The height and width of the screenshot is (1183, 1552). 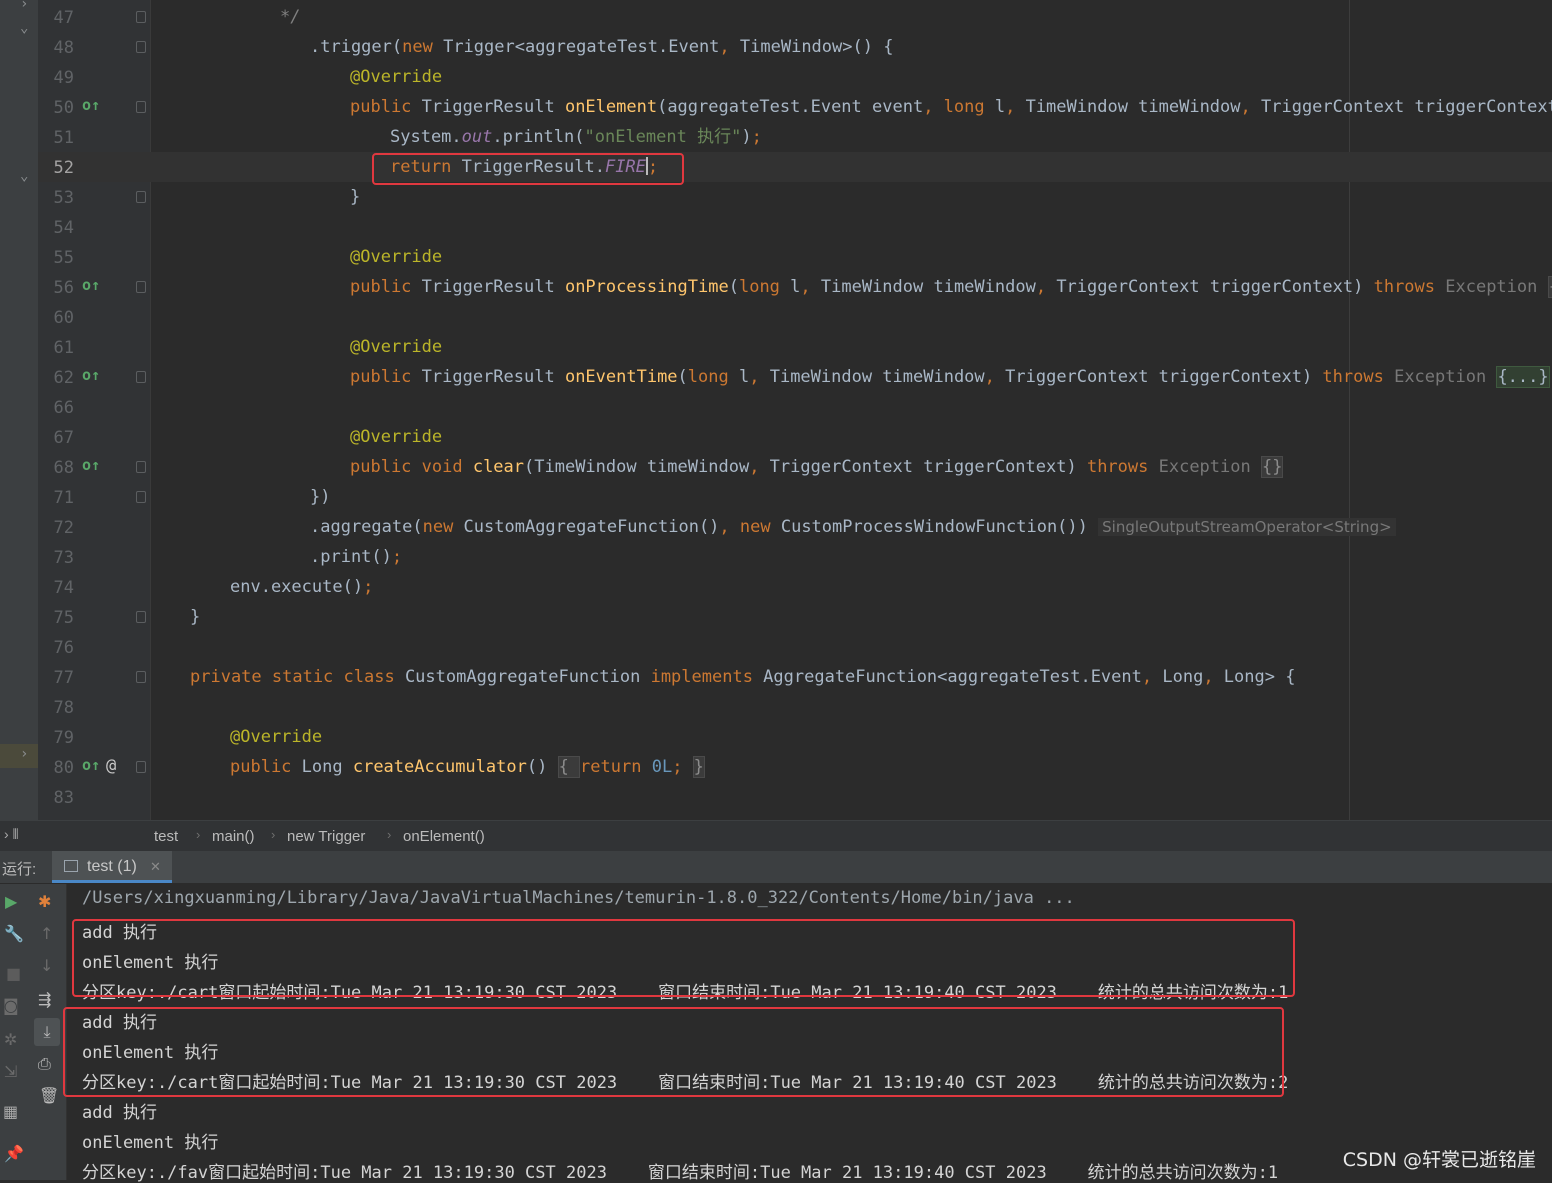 I want to click on code-line: 73 .print();, so click(x=795, y=557).